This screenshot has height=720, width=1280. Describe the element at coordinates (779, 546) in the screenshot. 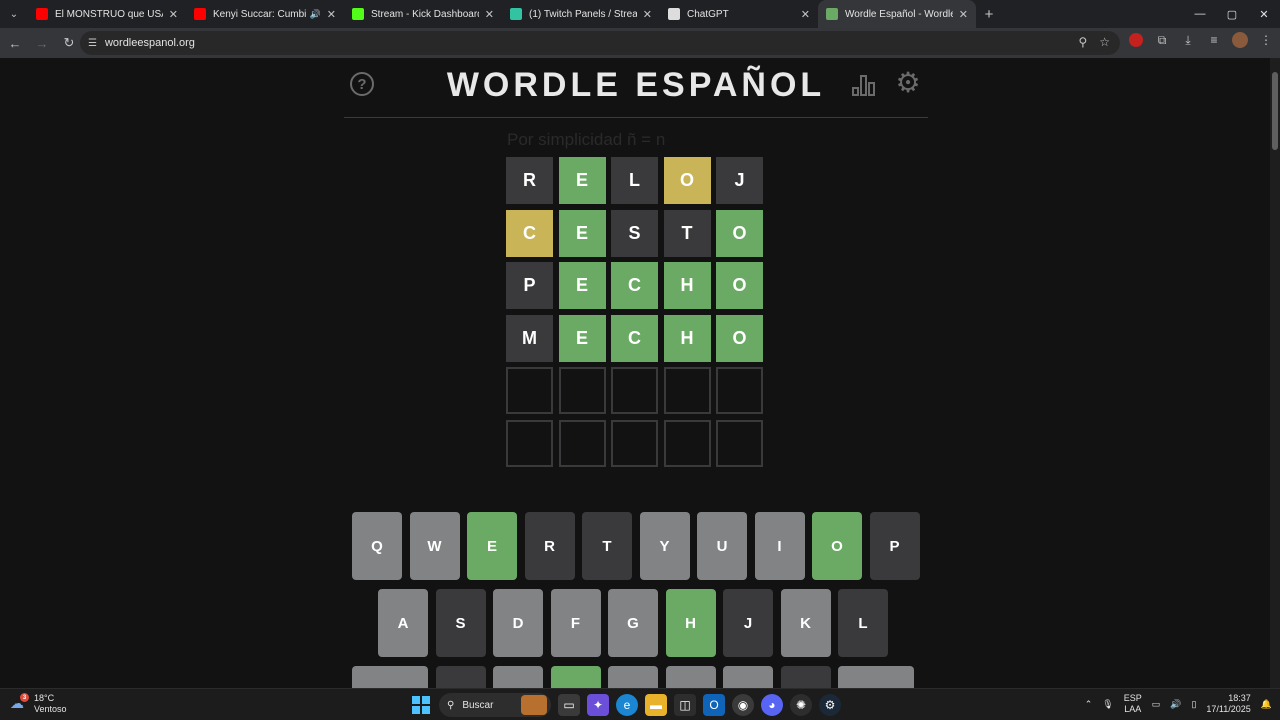

I see `key-i: I` at that location.